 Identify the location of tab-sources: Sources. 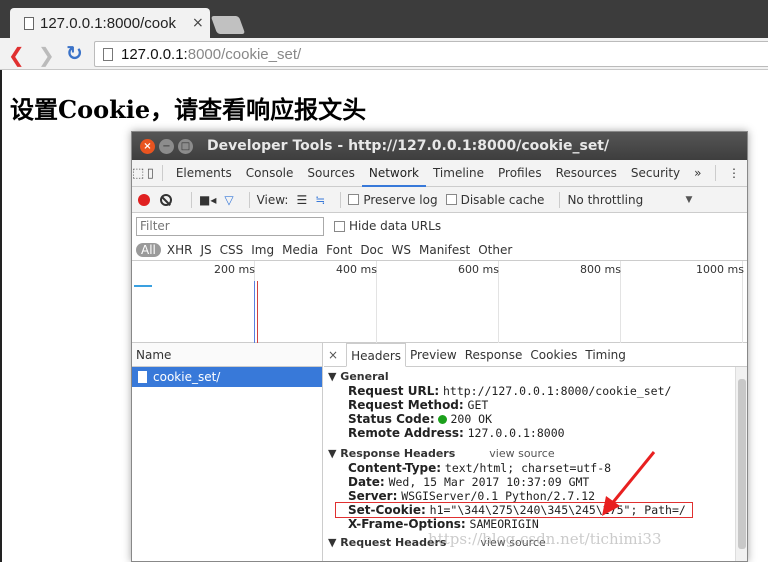
(330, 173).